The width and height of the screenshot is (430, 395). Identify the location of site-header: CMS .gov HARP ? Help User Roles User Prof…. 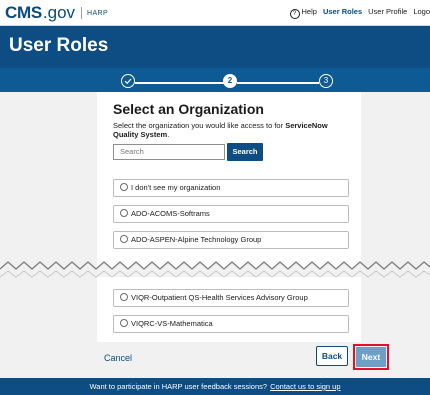
(215, 13).